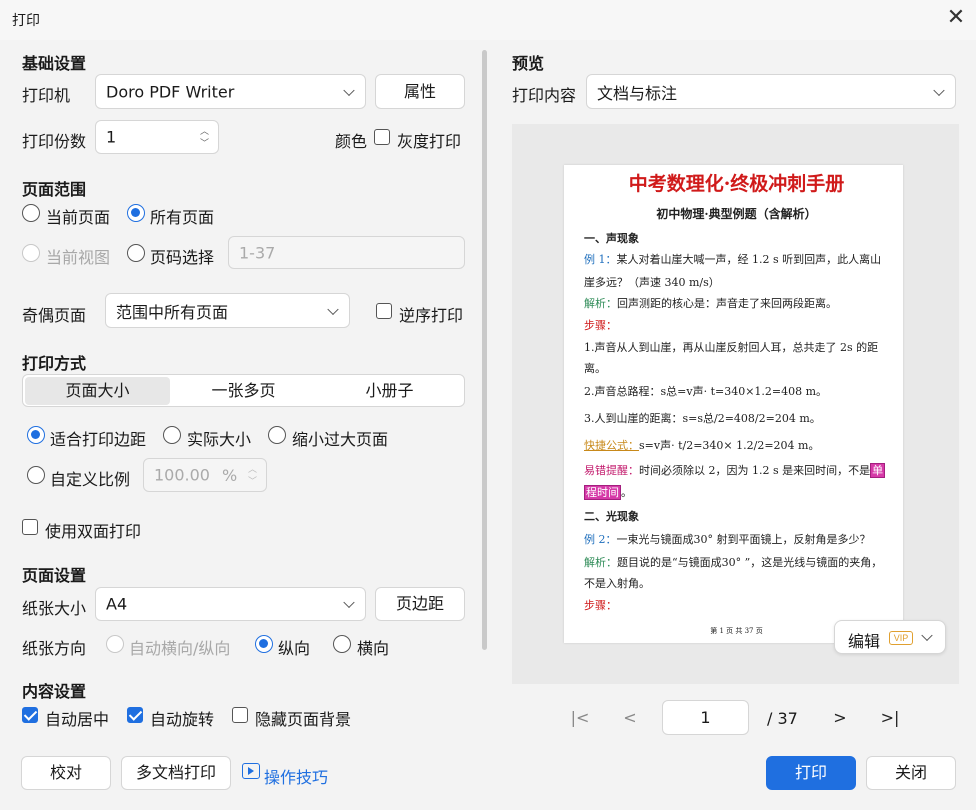  What do you see at coordinates (736, 214) in the screenshot?
I see `doc-subtitle: 初中物理·典型例题（含解析）` at bounding box center [736, 214].